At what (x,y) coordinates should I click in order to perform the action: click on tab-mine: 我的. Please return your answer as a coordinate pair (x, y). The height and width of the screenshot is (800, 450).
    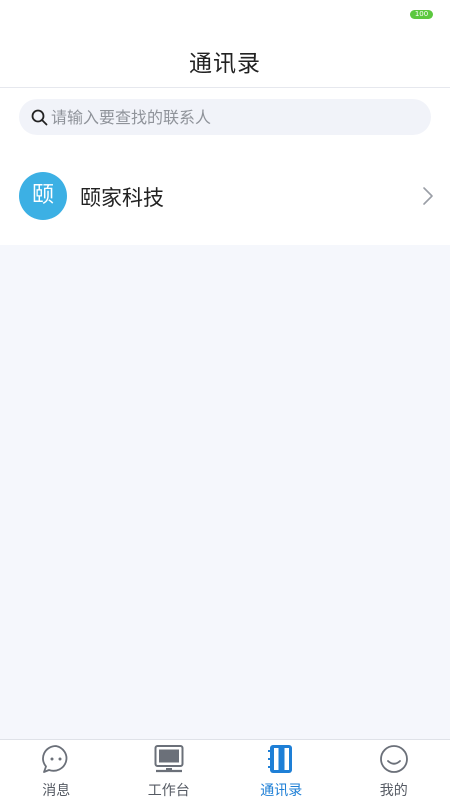
    Looking at the image, I should click on (394, 770).